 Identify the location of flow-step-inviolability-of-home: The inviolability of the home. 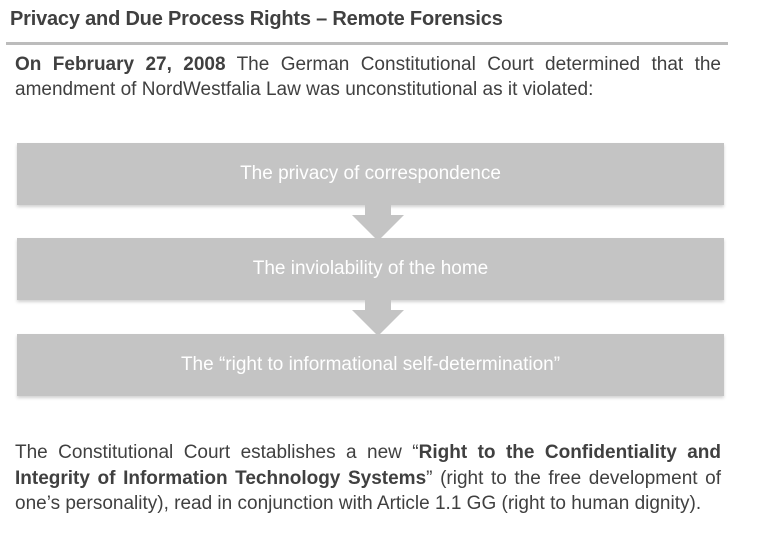
(370, 269).